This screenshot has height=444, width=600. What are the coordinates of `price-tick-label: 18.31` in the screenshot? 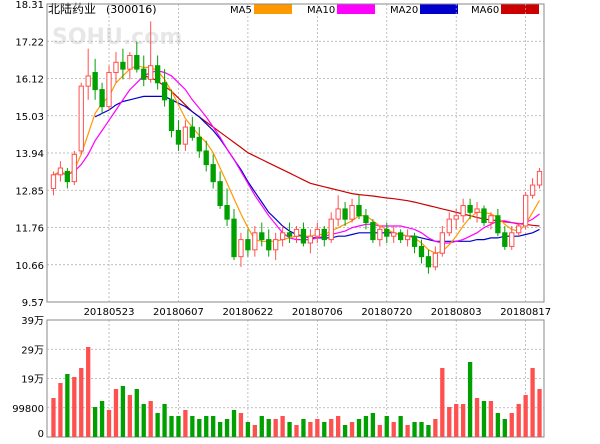 It's located at (29, 5).